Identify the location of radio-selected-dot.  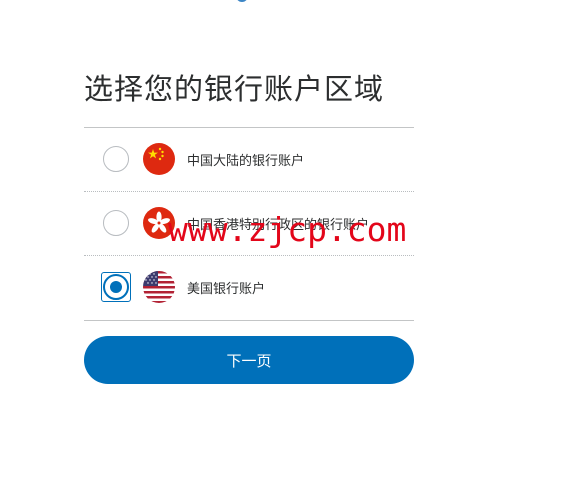
(116, 287).